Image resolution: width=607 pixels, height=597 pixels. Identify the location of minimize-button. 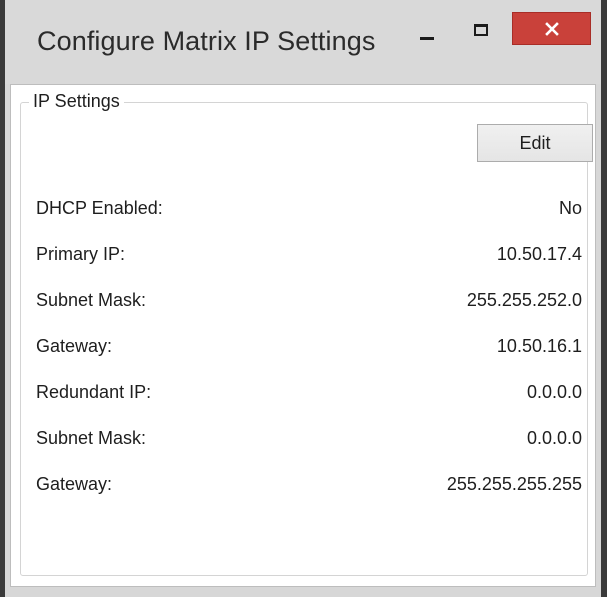
(427, 34).